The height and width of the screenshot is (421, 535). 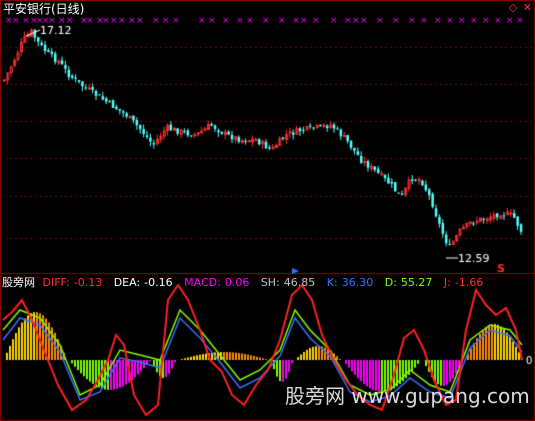 What do you see at coordinates (44, 9) in the screenshot?
I see `chart-title: 平安银行(日线)` at bounding box center [44, 9].